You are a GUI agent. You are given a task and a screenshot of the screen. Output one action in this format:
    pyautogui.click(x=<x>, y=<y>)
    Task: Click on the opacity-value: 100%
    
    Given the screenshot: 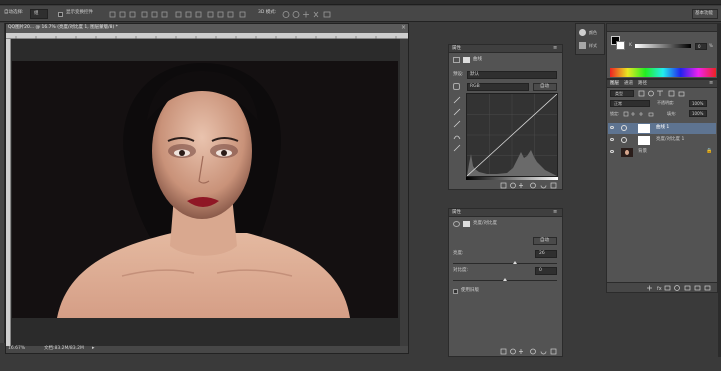 What is the action you would take?
    pyautogui.click(x=698, y=103)
    